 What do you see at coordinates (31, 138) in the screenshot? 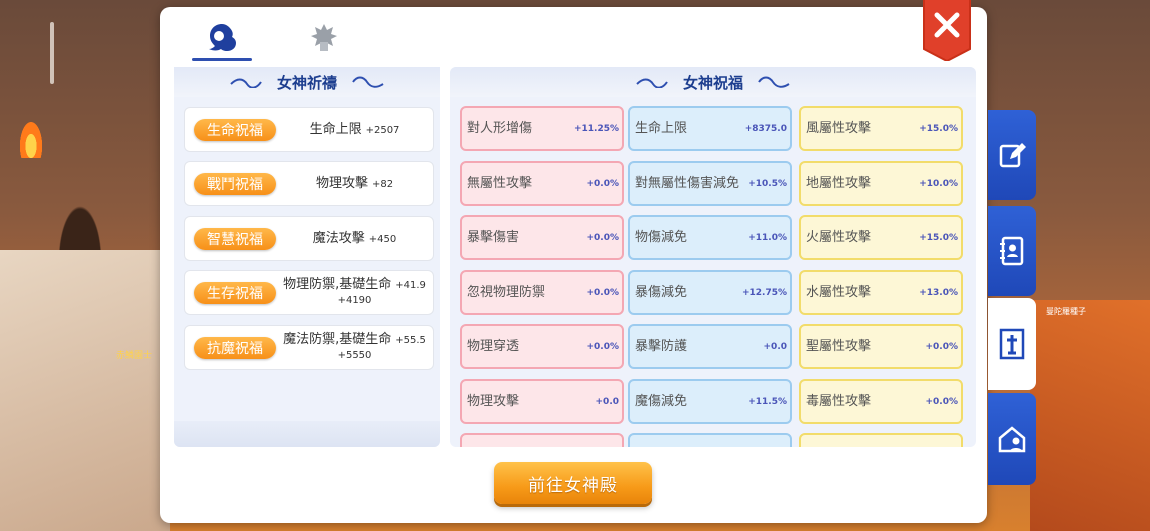
I see `fire-icon` at bounding box center [31, 138].